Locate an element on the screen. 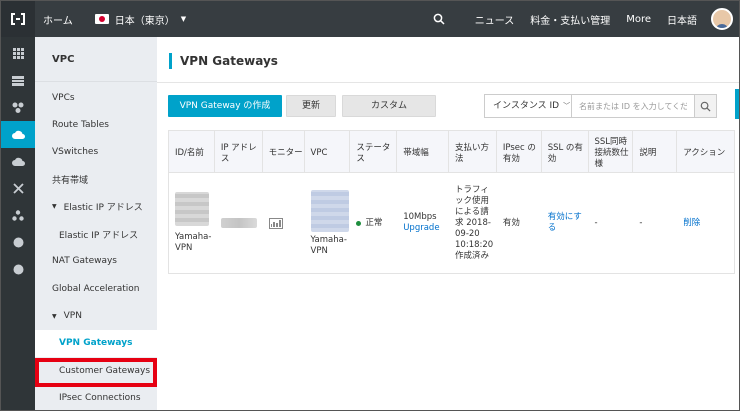 This screenshot has width=740, height=411. sidebar-item-label: VSwitches is located at coordinates (75, 152).